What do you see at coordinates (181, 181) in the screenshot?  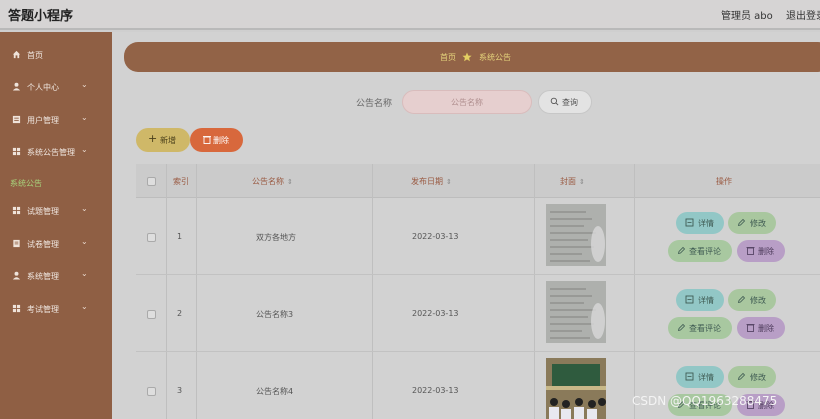 I see `header-index: 索引` at bounding box center [181, 181].